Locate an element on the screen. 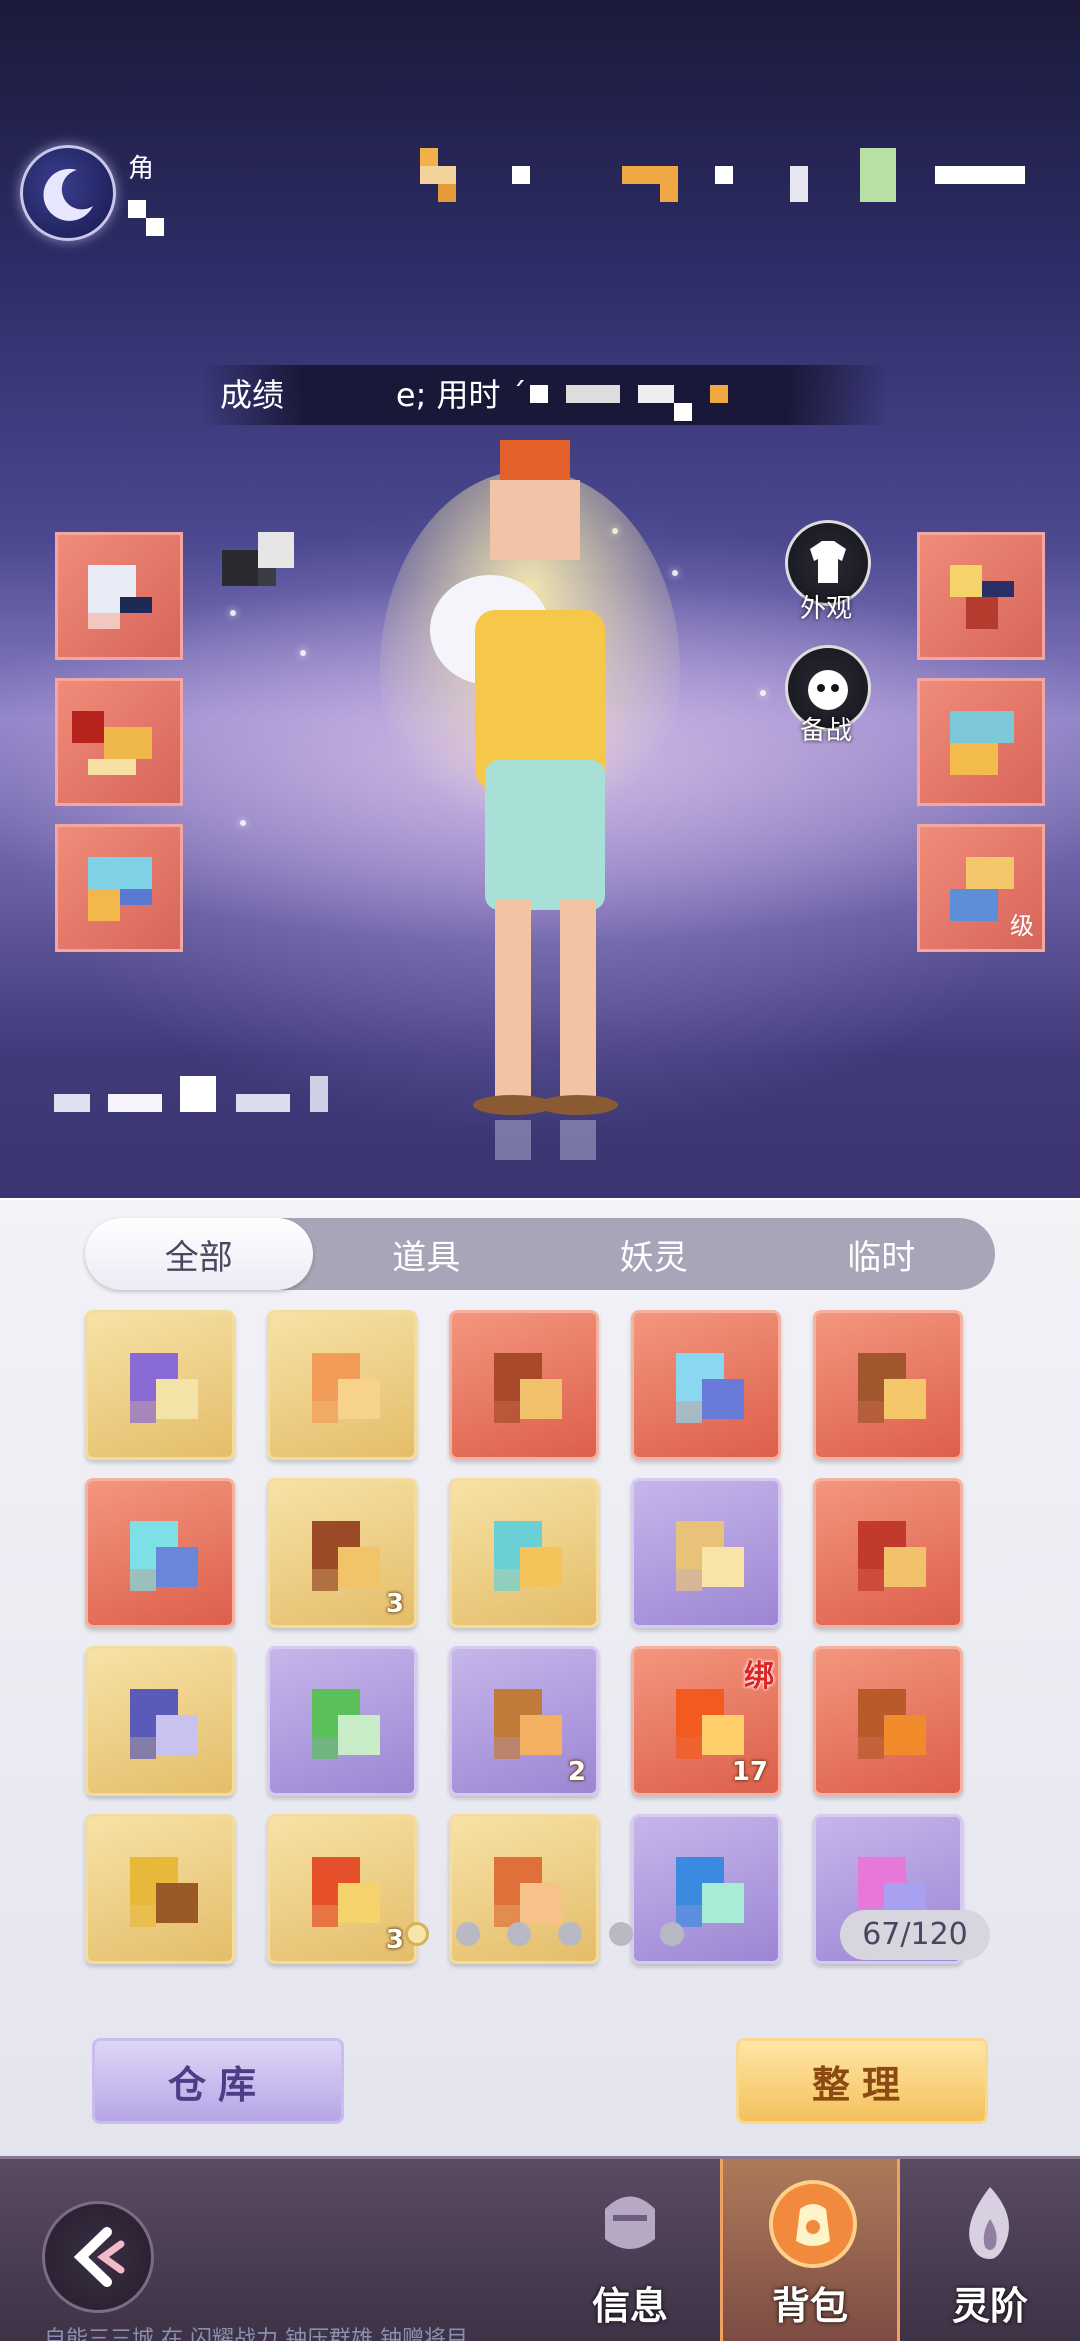 This screenshot has width=1080, height=2341. capacity-counter: 67/120 is located at coordinates (915, 1935).